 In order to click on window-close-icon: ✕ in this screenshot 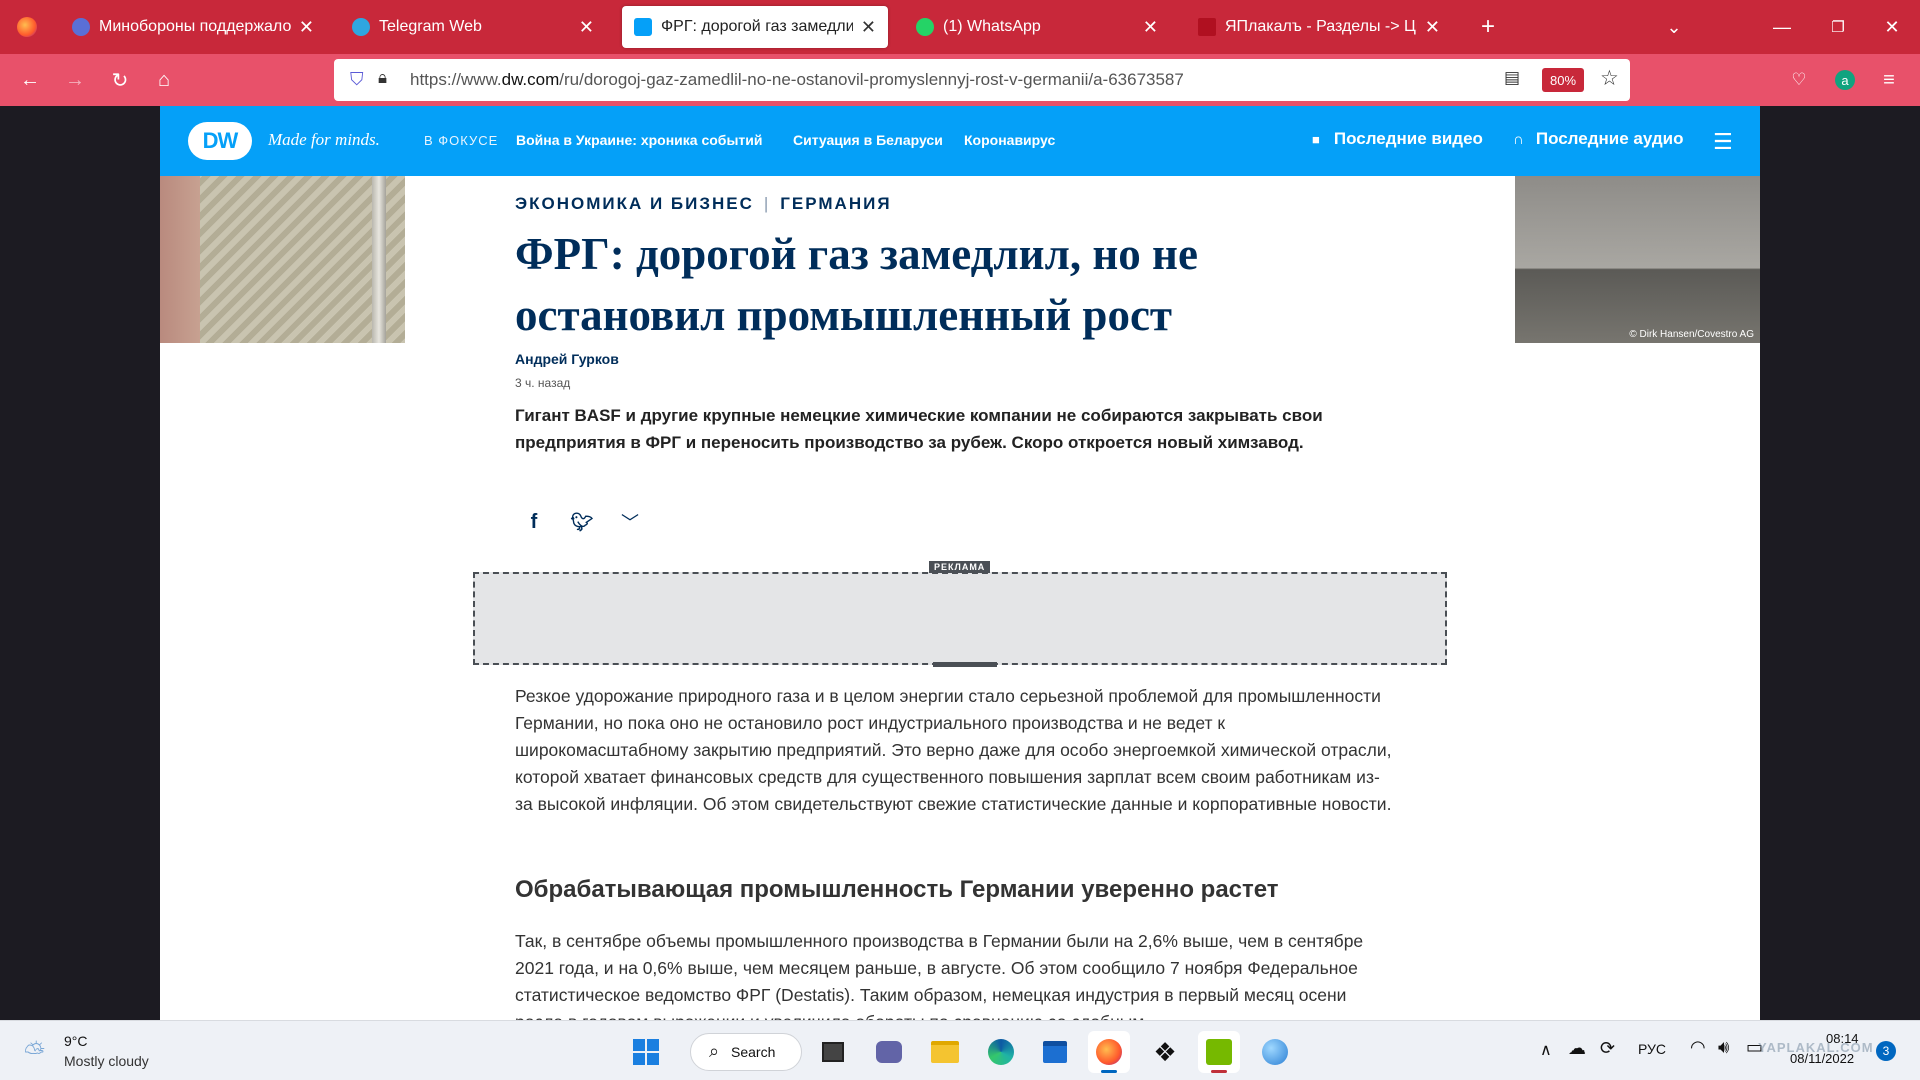, I will do `click(1892, 27)`.